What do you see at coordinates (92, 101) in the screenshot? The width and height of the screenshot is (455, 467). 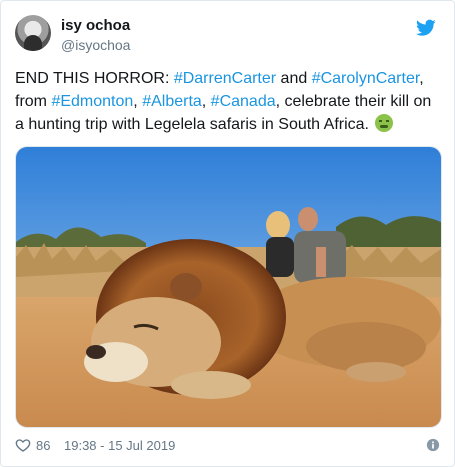 I see `hashtag-edmonton: #Edmonton` at bounding box center [92, 101].